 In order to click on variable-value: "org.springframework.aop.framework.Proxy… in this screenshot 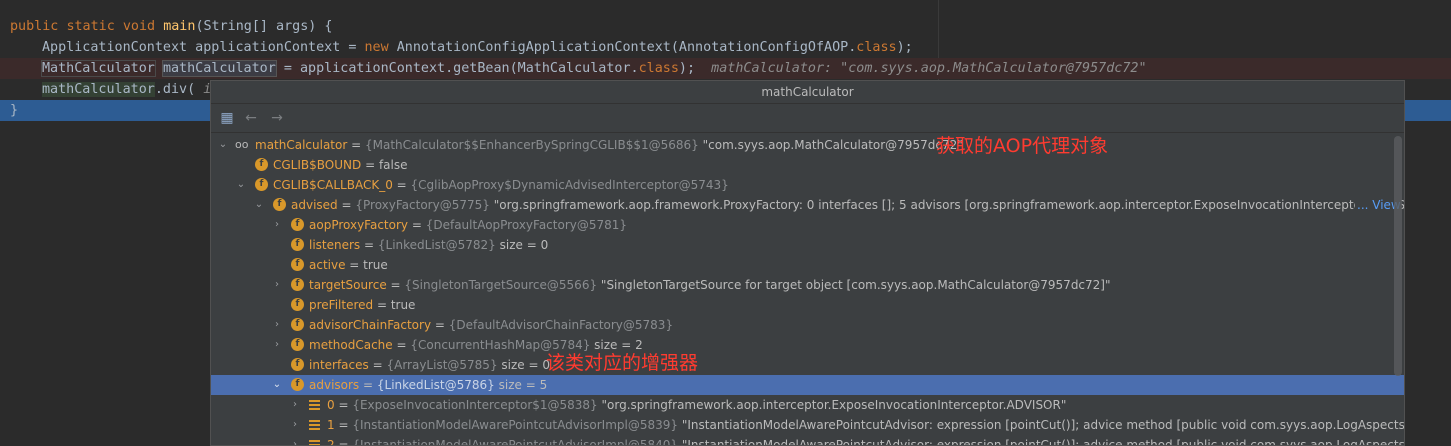, I will do `click(948, 205)`.